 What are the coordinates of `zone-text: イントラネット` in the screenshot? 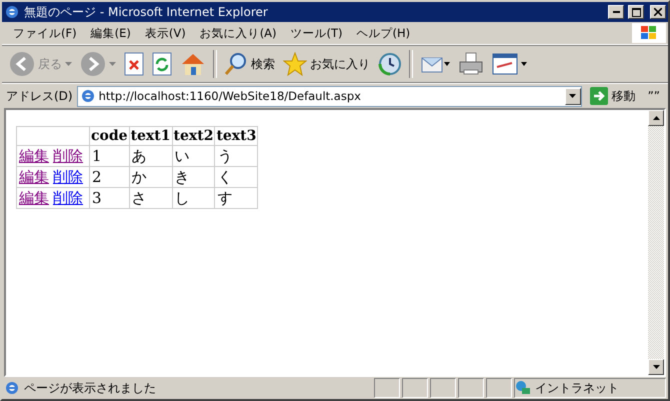 It's located at (577, 388).